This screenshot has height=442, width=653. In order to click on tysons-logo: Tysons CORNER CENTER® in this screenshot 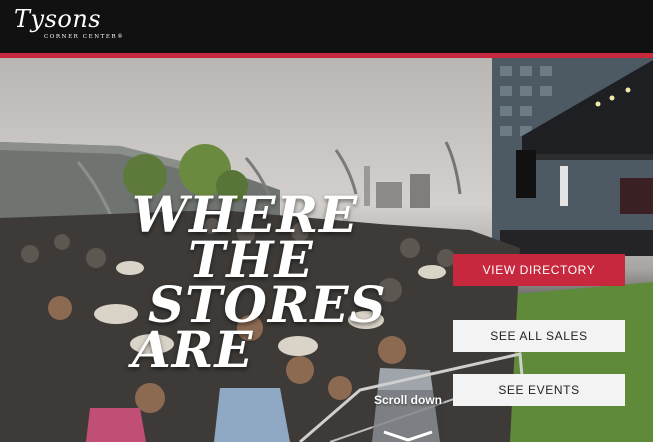, I will do `click(69, 23)`.